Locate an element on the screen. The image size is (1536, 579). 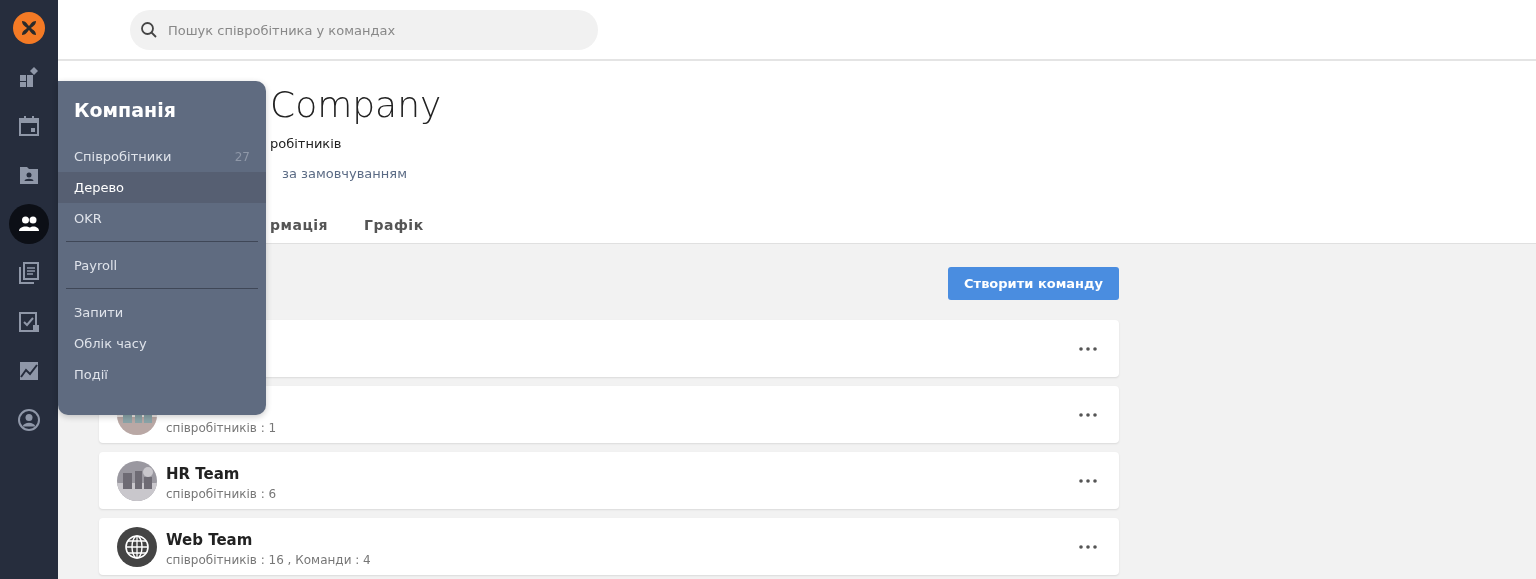
dashboard-icon is located at coordinates (29, 77).